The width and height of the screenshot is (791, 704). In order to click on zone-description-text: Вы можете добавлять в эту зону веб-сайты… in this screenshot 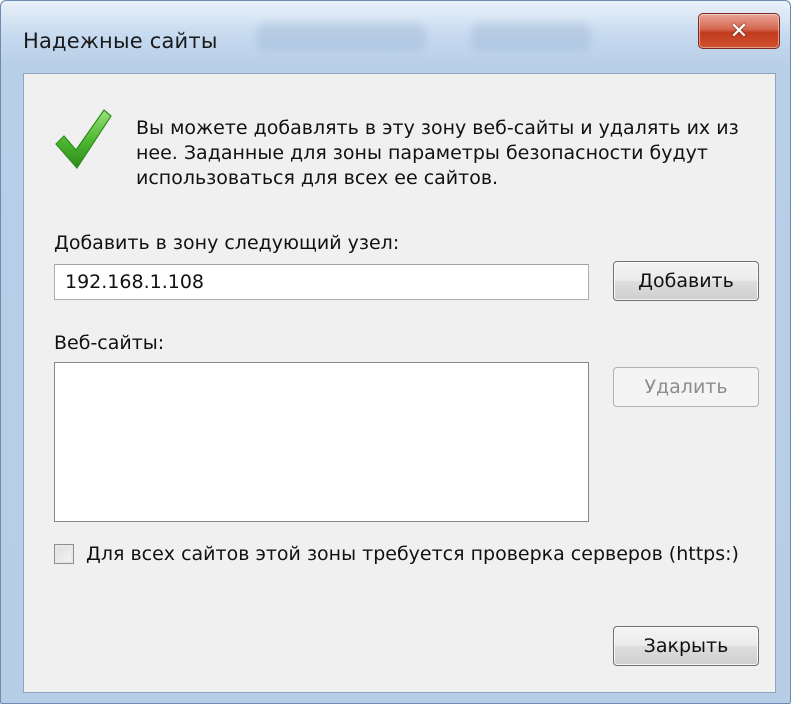, I will do `click(437, 153)`.